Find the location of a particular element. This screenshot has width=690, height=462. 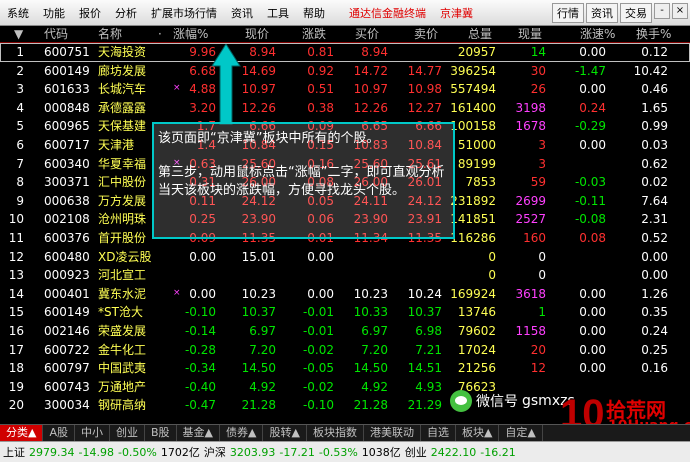

row-turnover: 0.35 is located at coordinates (654, 312).